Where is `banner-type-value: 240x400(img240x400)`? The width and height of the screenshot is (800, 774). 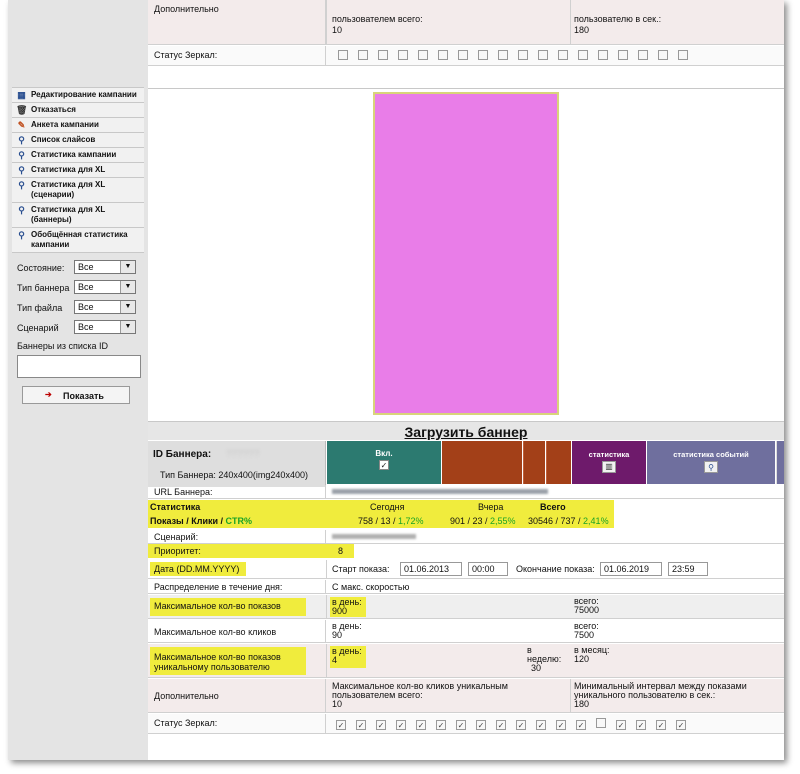
banner-type-value: 240x400(img240x400) is located at coordinates (263, 475).